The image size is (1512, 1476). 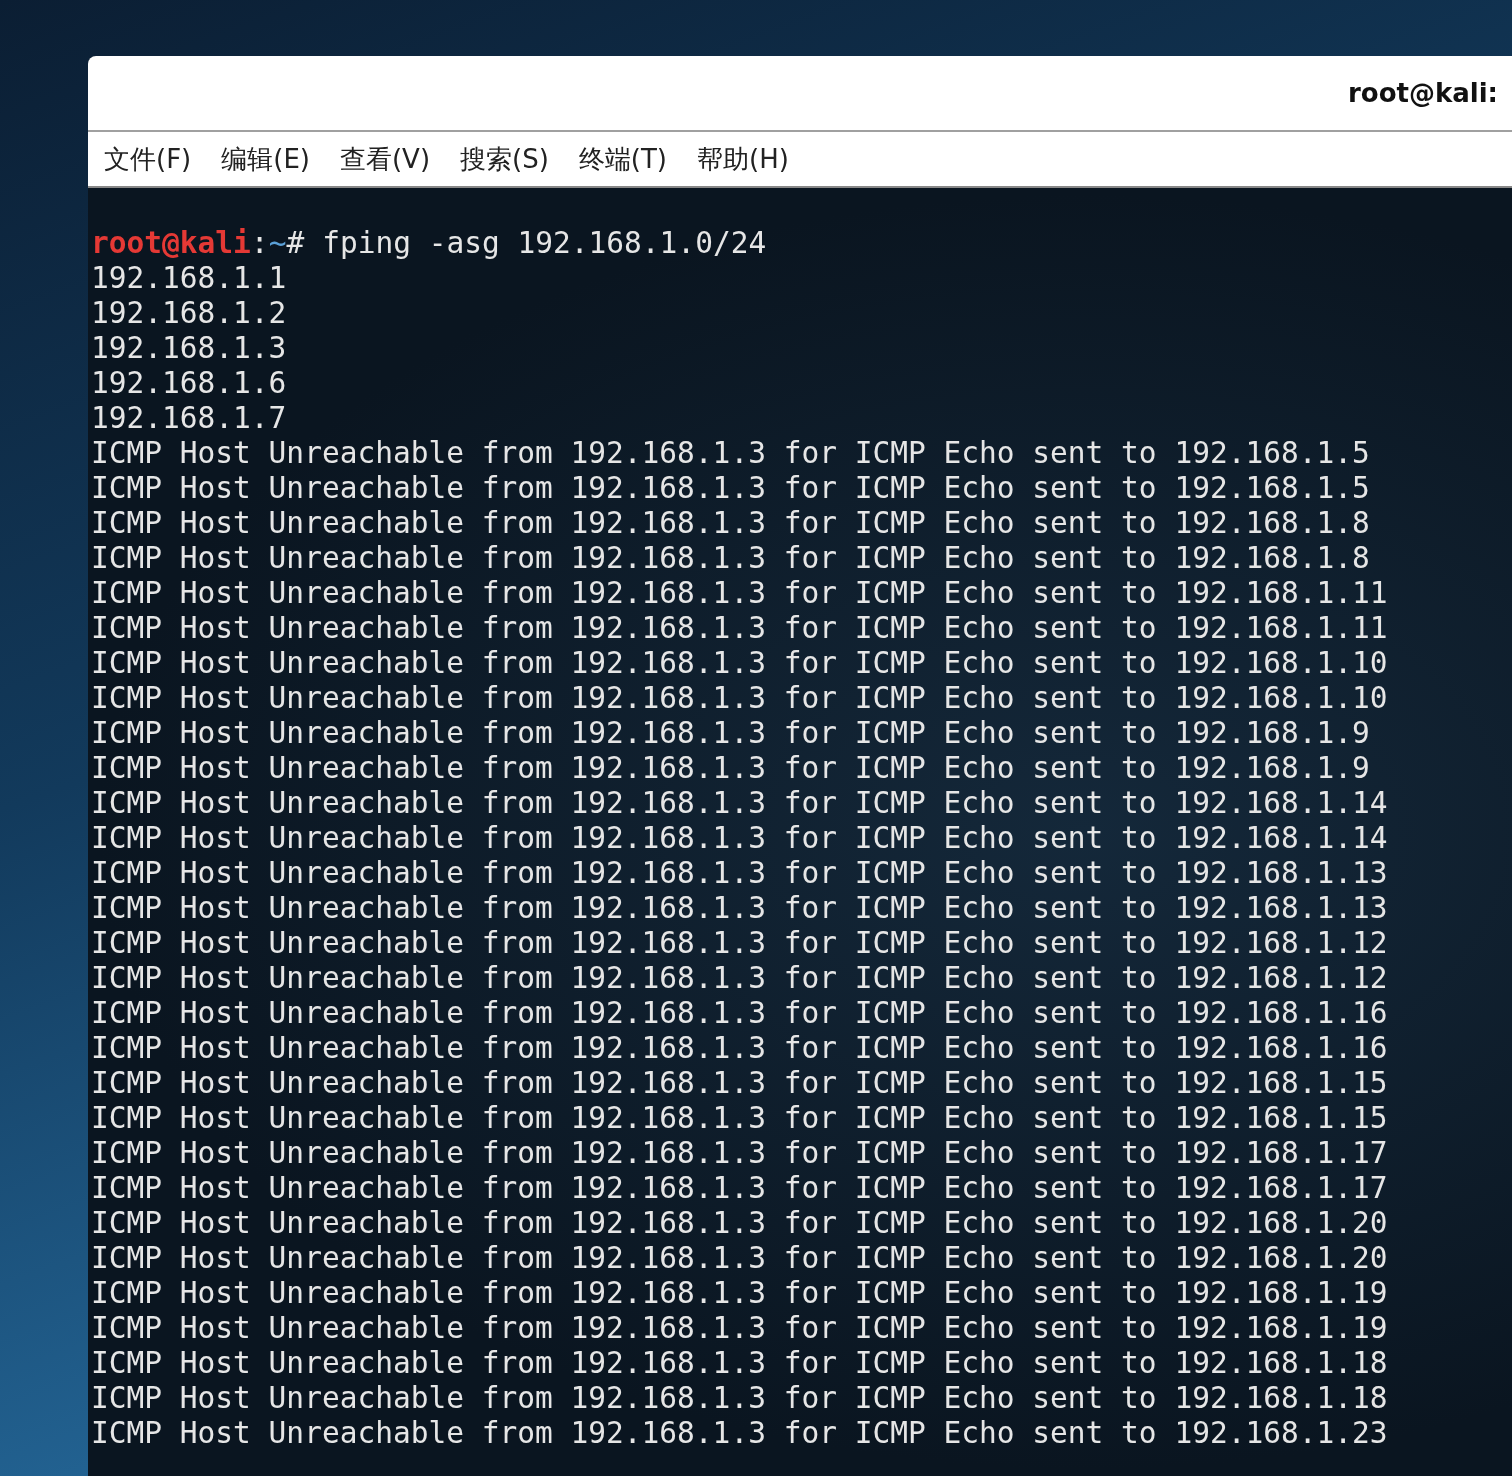 I want to click on output-line: ICMP Host Unreachable from 192.168.1.3 for ICMP Echo sent to 192.168.1.23, so click(x=739, y=1433).